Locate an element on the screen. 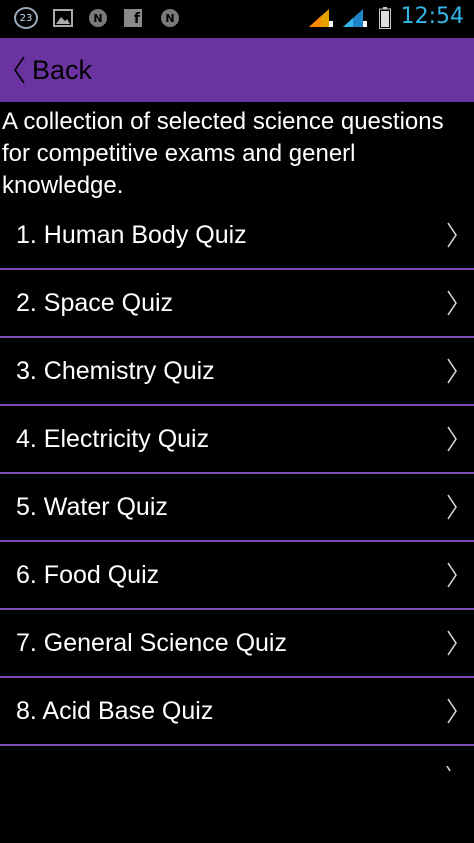 Image resolution: width=474 pixels, height=843 pixels. clock: 12:54 is located at coordinates (432, 16).